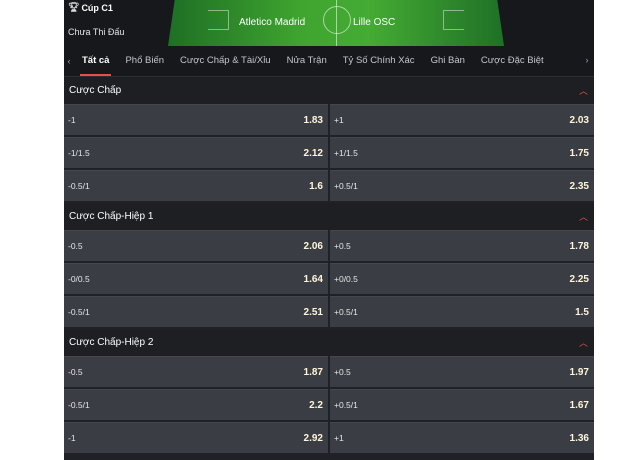  What do you see at coordinates (316, 186) in the screenshot?
I see `odds-value: 1.6` at bounding box center [316, 186].